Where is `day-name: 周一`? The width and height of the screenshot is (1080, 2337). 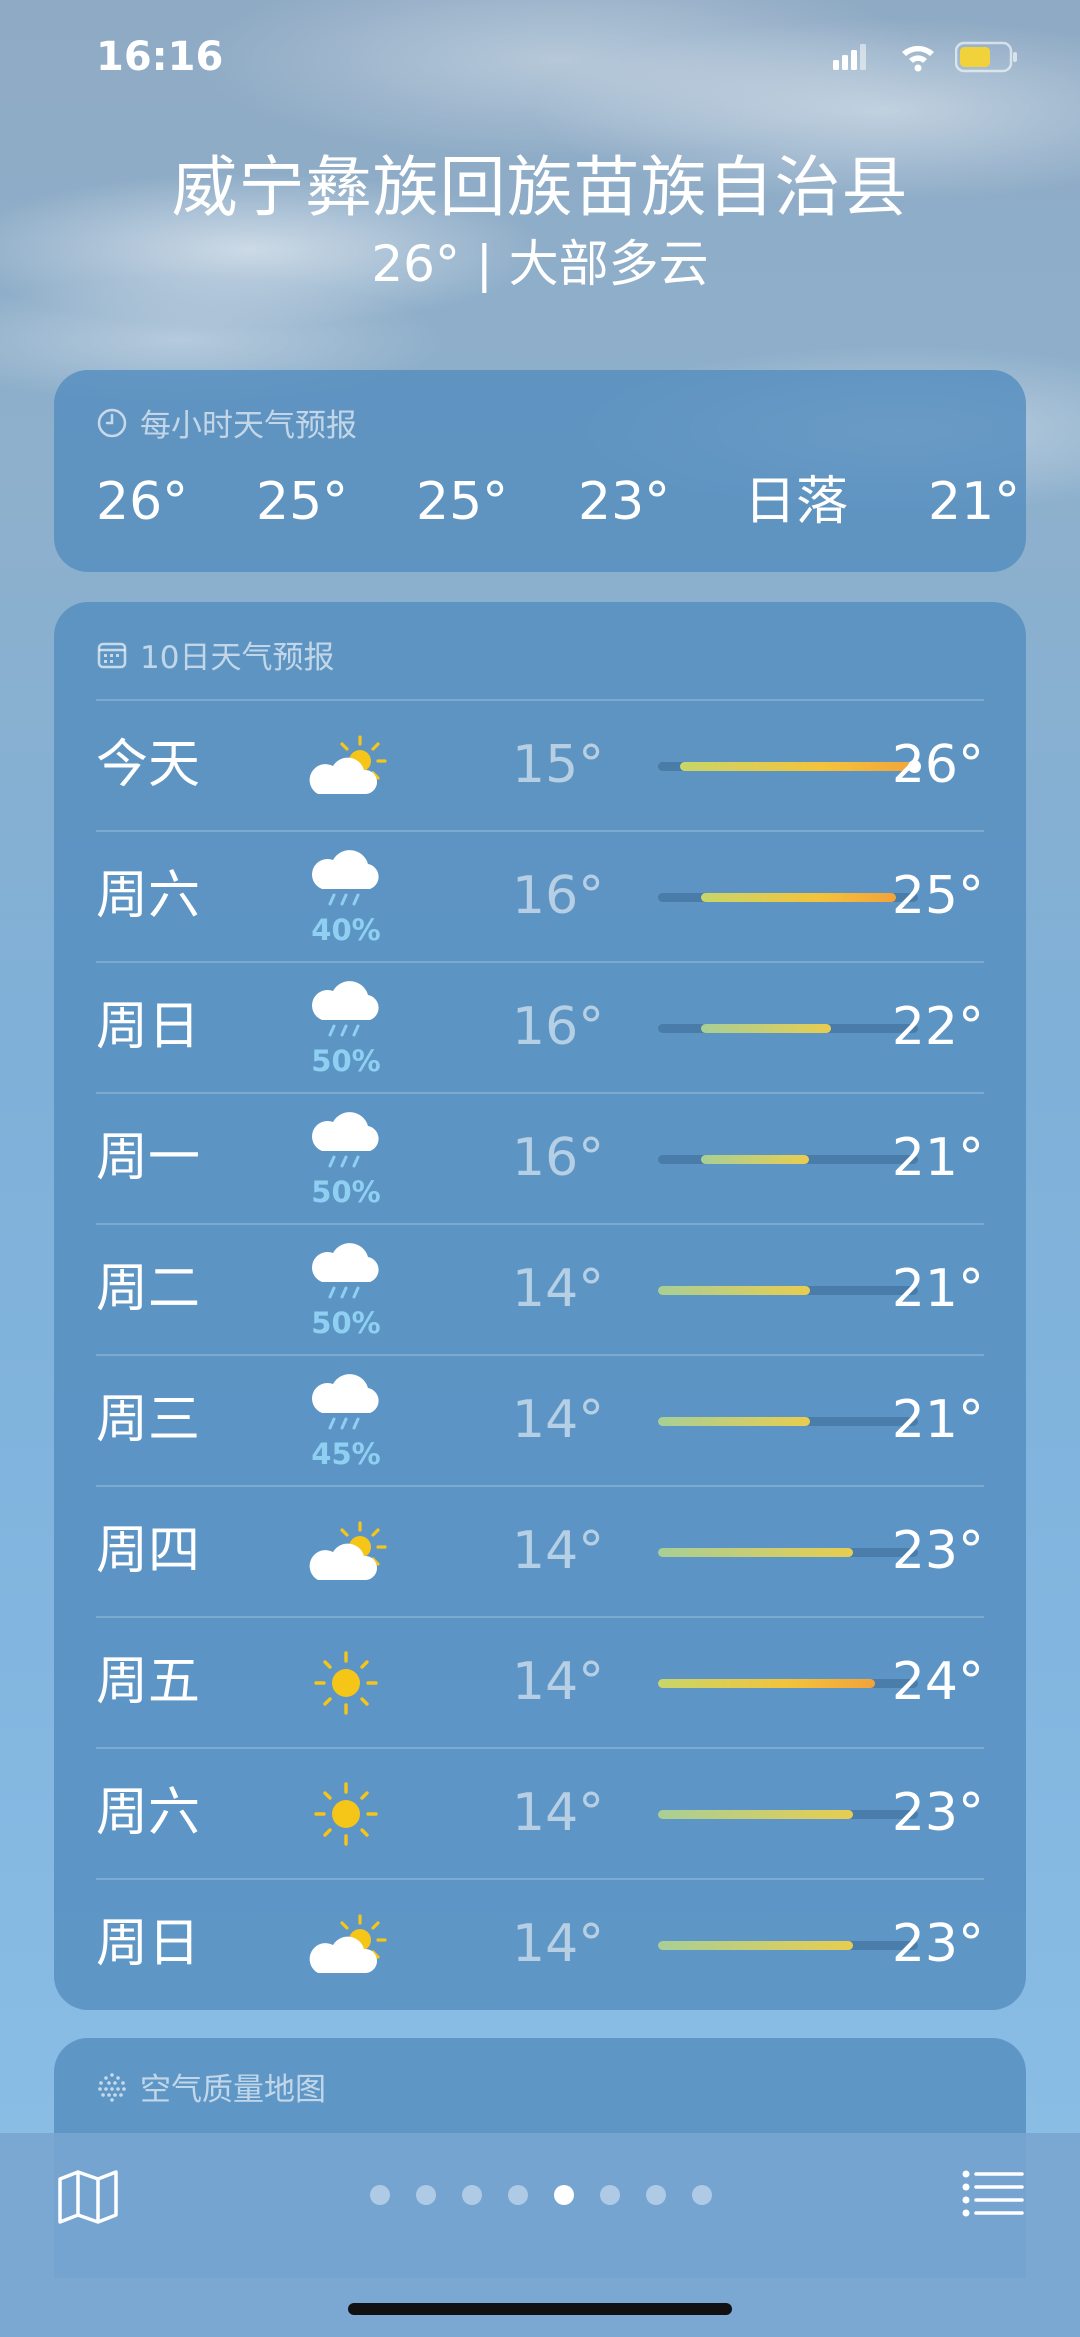
day-name: 周一 is located at coordinates (148, 1158).